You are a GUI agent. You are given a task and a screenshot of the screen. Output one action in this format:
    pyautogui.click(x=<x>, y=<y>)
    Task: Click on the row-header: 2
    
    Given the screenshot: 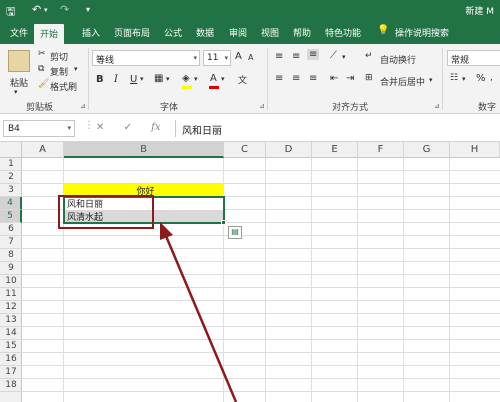 What is the action you would take?
    pyautogui.click(x=11, y=177)
    